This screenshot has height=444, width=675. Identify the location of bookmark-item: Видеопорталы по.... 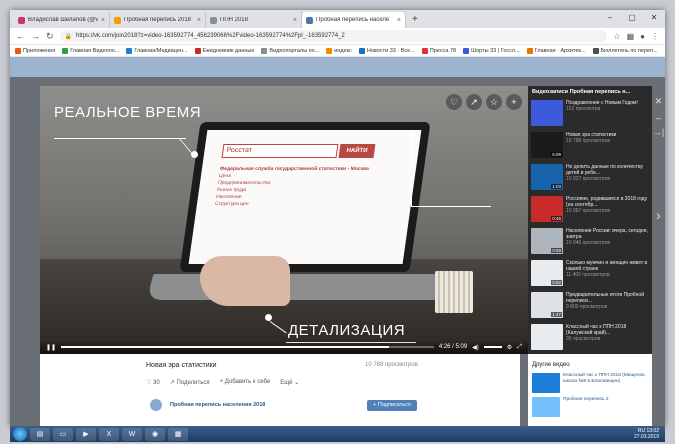
(290, 50).